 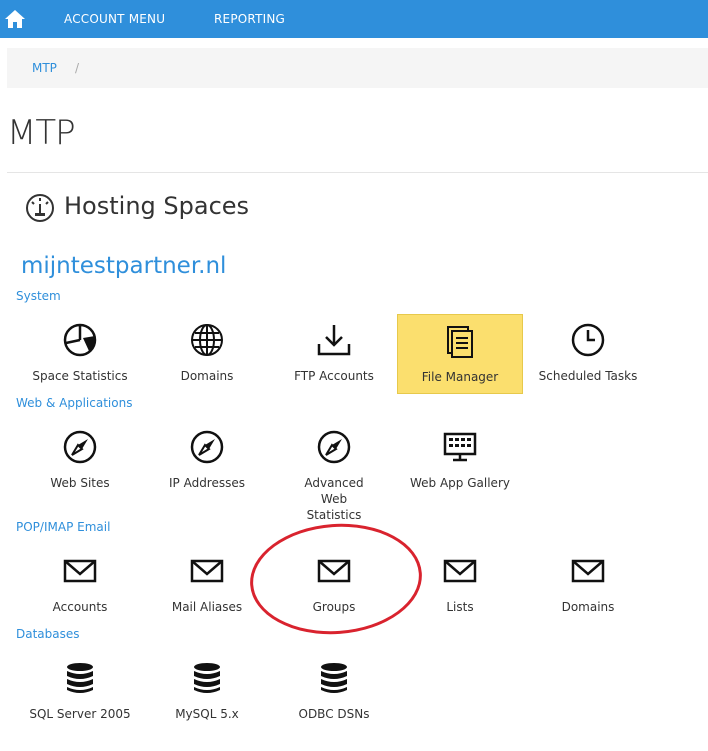 What do you see at coordinates (80, 376) in the screenshot?
I see `tile-label: Space Statistics` at bounding box center [80, 376].